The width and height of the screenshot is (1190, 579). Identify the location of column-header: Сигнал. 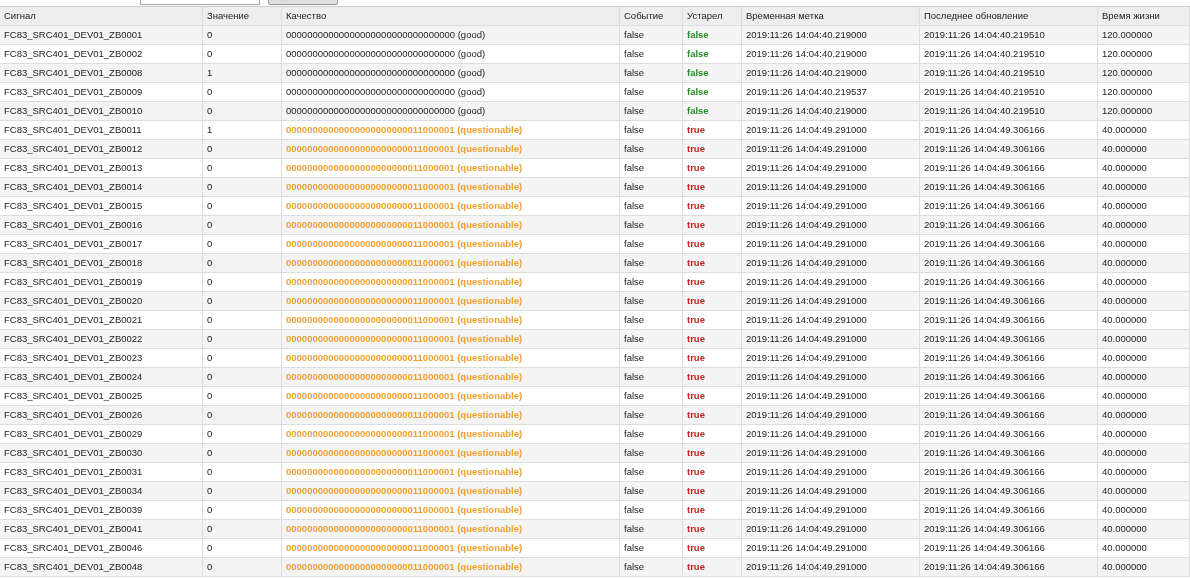
(101, 16).